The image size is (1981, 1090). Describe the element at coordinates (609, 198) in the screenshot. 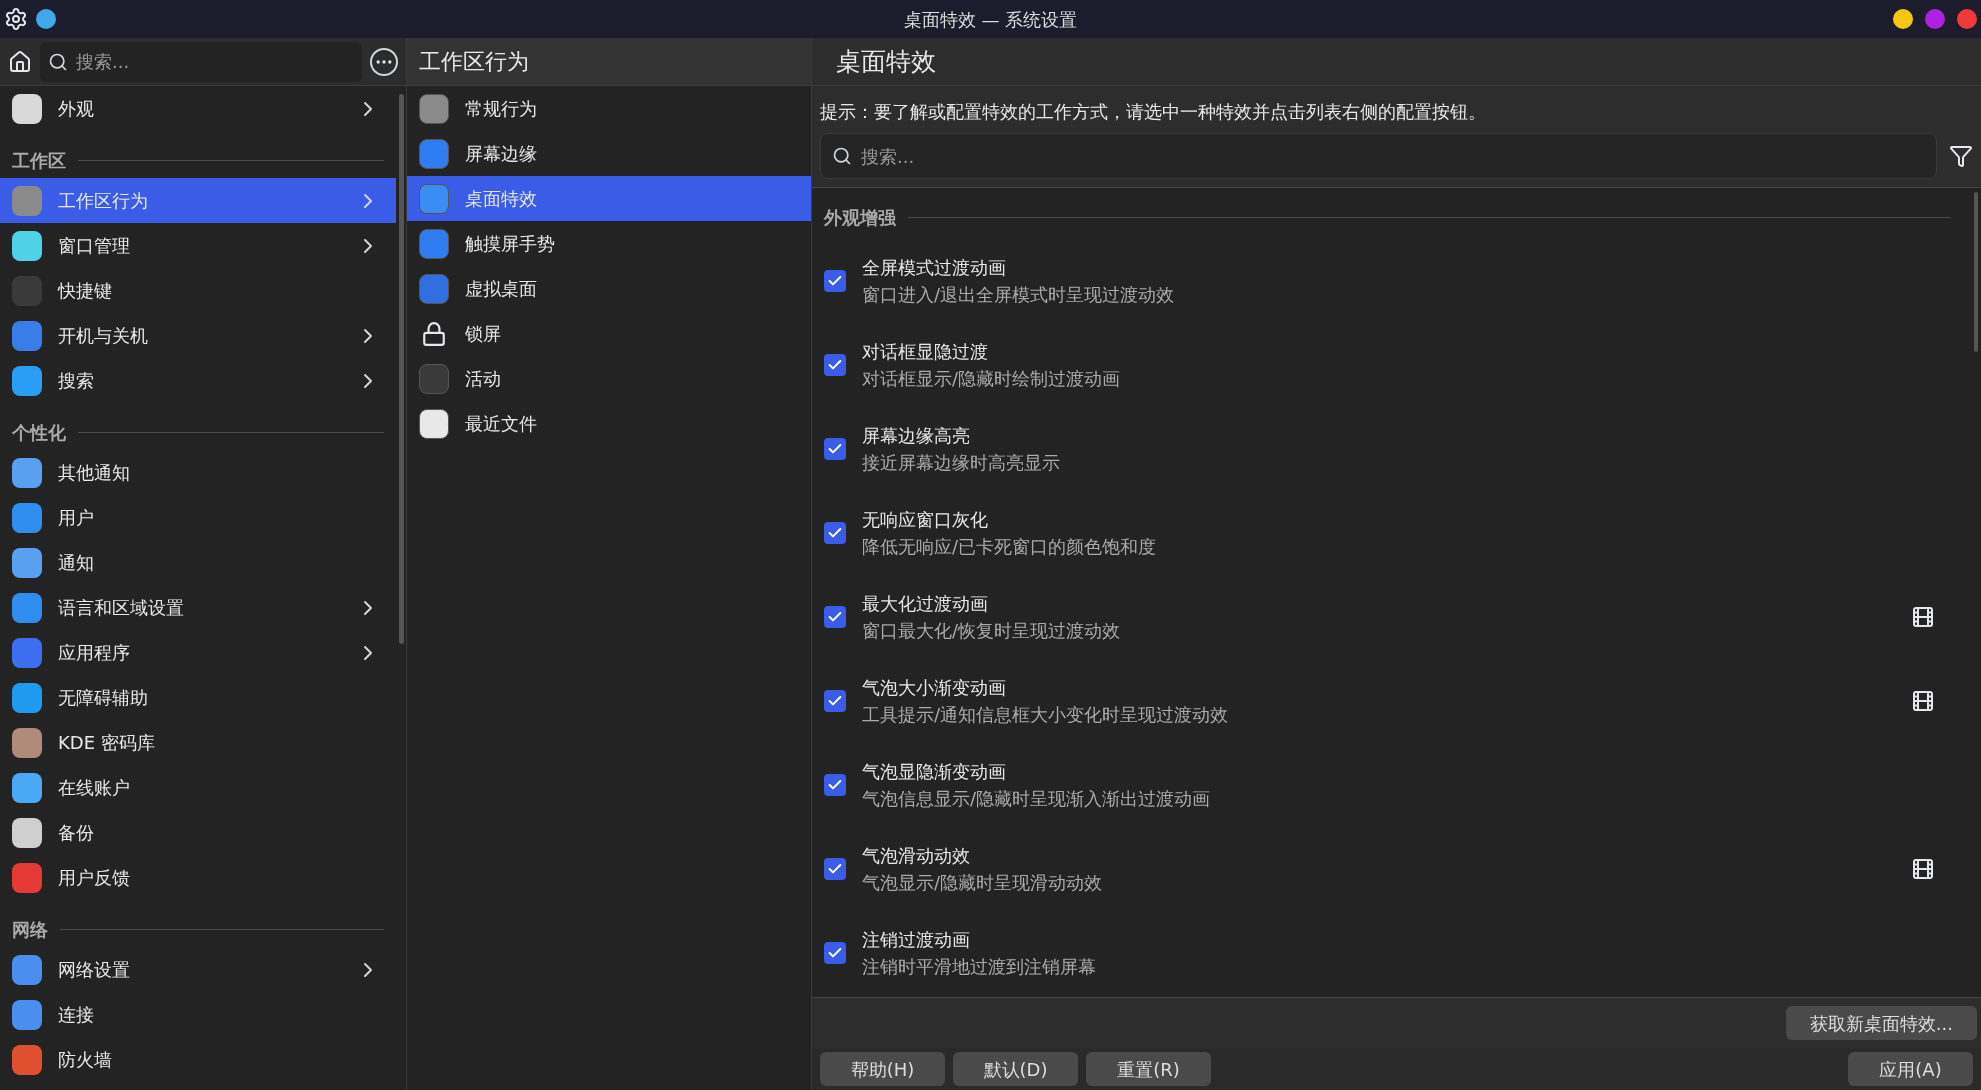

I see `category-item: 桌面特效` at that location.